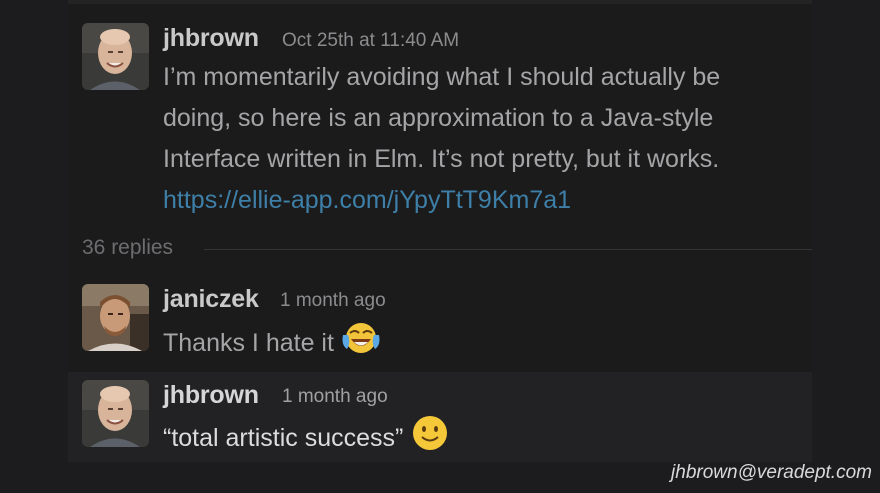 This screenshot has height=493, width=880. Describe the element at coordinates (128, 247) in the screenshot. I see `reply-count: 36 replies` at that location.